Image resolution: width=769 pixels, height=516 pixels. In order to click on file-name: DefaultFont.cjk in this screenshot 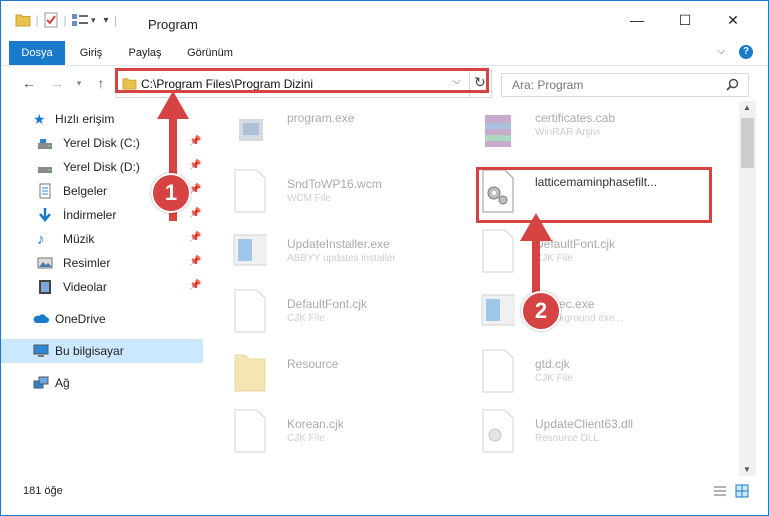, I will do `click(327, 304)`.